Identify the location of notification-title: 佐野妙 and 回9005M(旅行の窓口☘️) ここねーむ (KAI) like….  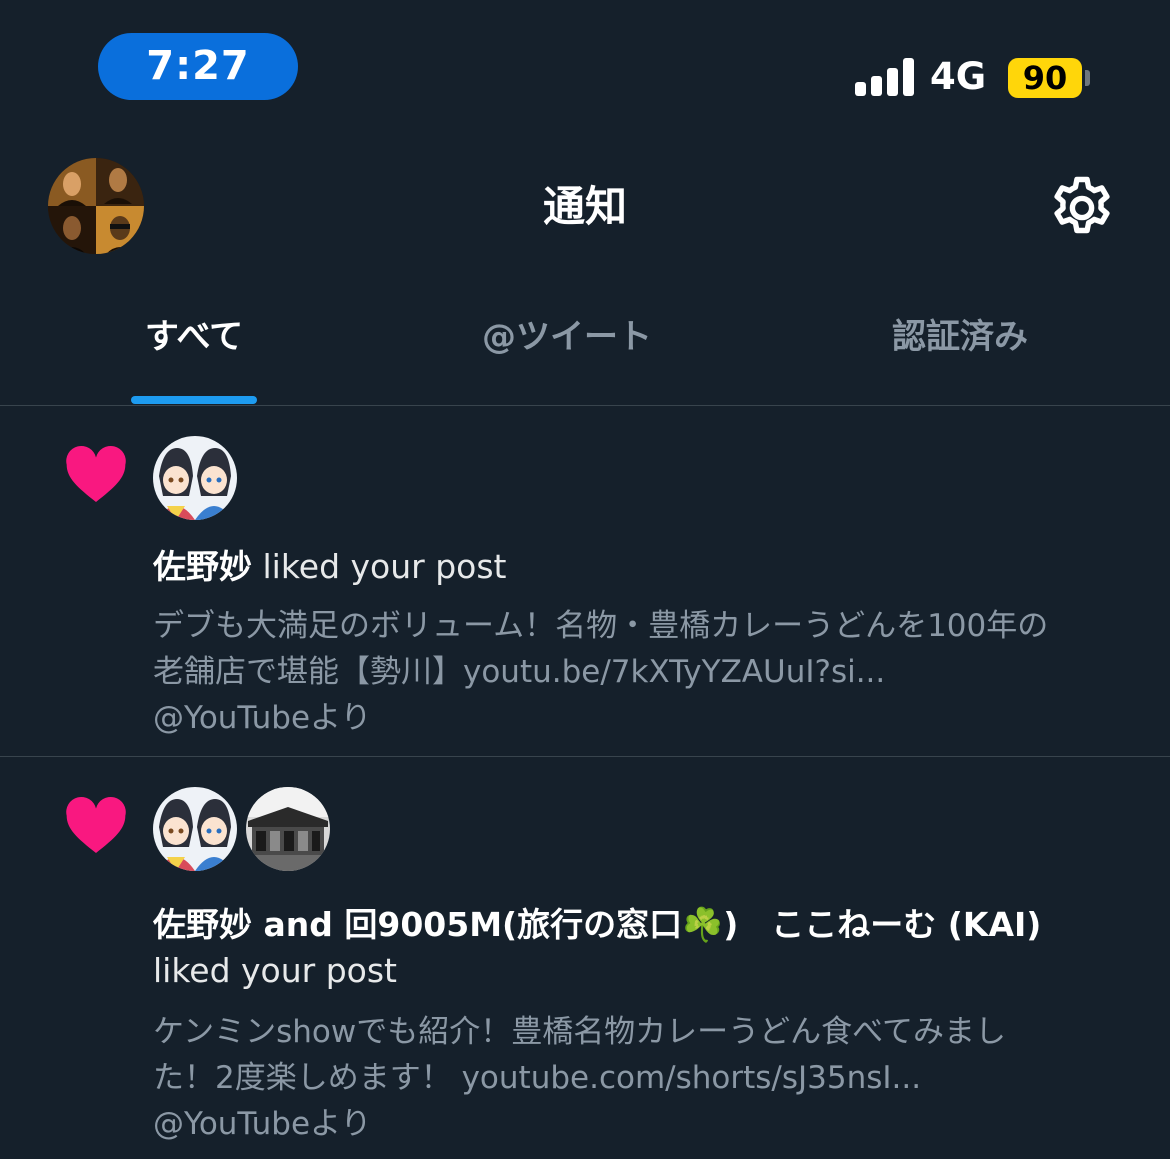
(648, 948).